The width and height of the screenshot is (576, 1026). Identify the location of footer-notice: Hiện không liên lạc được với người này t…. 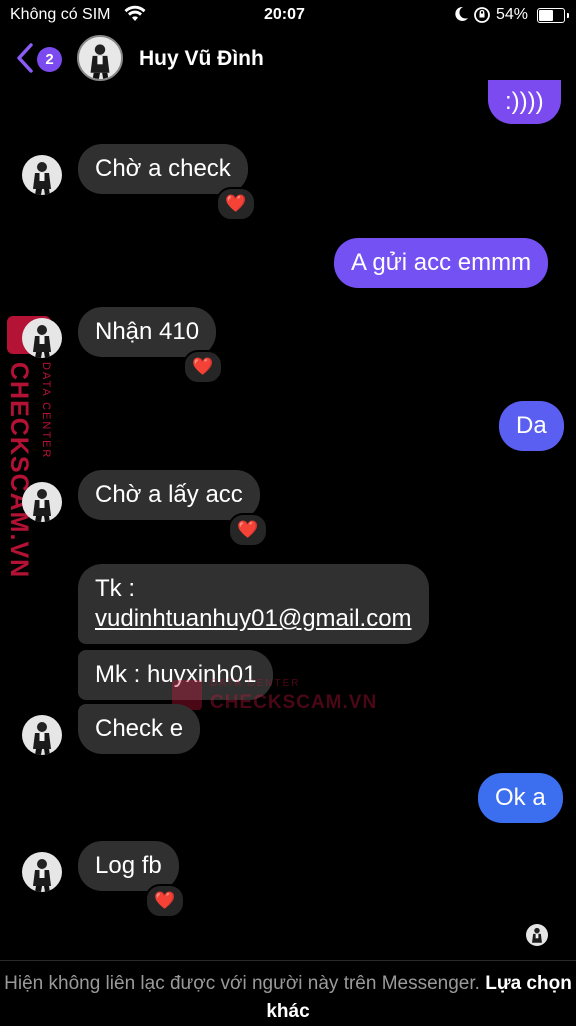
(288, 998).